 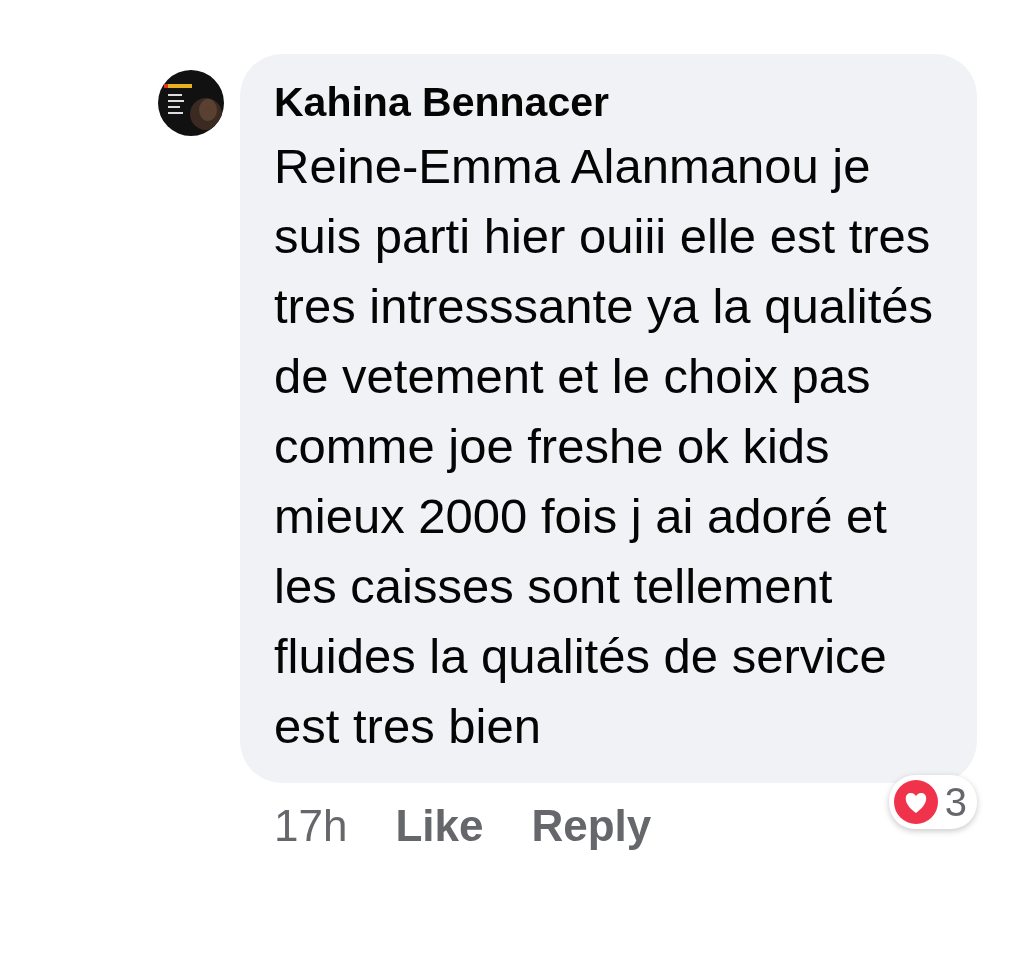 I want to click on timestamp: 17h, so click(x=311, y=826).